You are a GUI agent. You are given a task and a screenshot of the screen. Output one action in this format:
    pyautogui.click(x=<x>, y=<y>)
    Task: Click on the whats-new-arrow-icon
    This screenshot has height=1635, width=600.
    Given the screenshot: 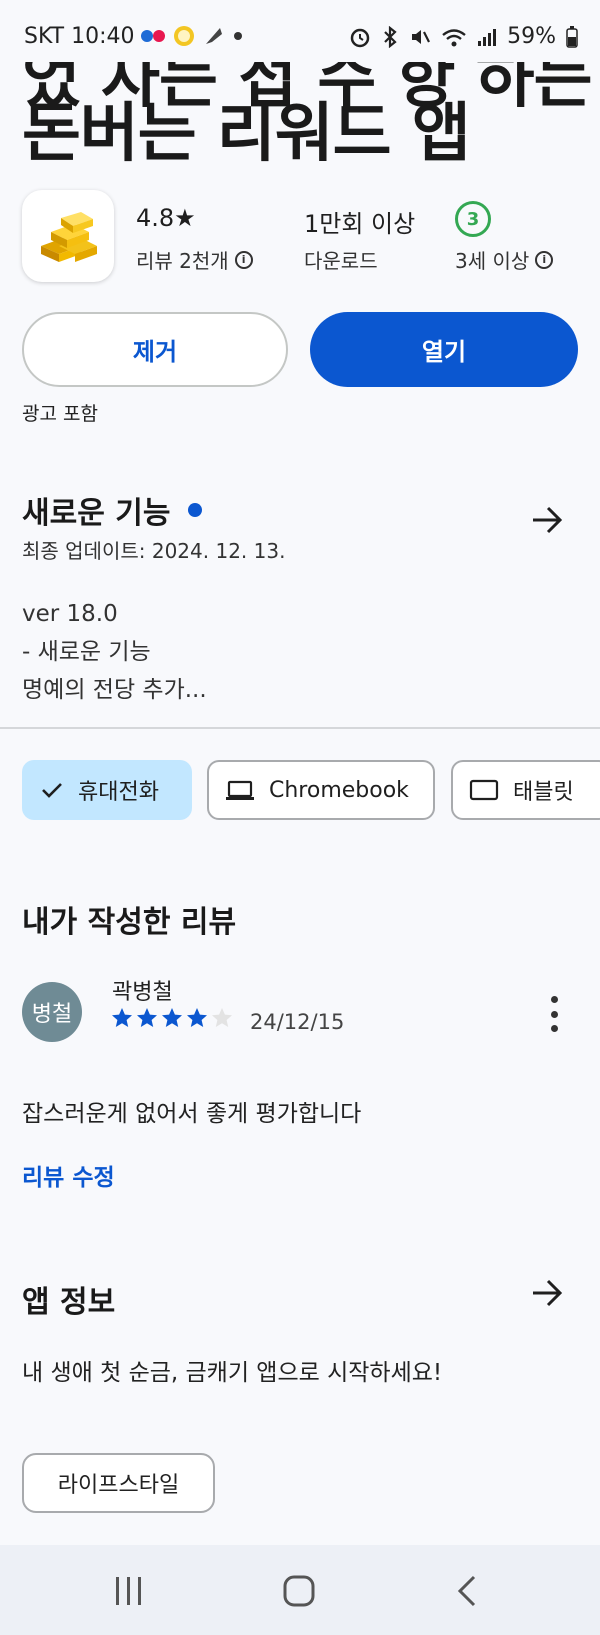 What is the action you would take?
    pyautogui.click(x=547, y=520)
    